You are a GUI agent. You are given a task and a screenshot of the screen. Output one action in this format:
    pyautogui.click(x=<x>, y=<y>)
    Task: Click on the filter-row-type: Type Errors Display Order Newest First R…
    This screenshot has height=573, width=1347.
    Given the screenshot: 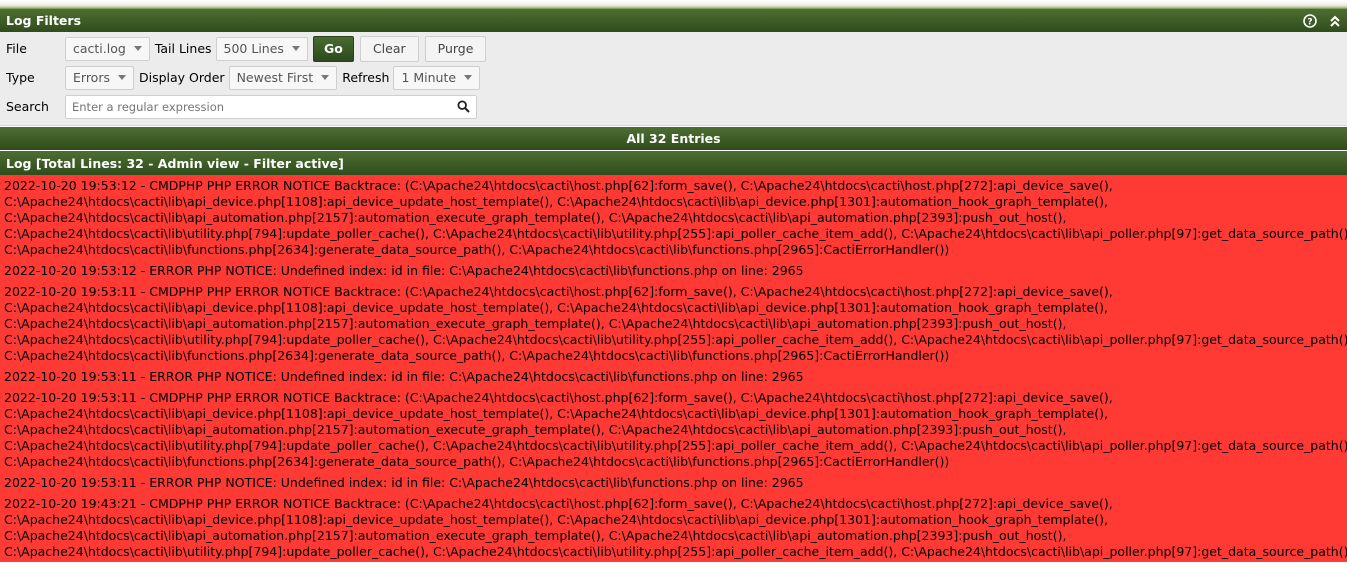 What is the action you would take?
    pyautogui.click(x=673, y=77)
    